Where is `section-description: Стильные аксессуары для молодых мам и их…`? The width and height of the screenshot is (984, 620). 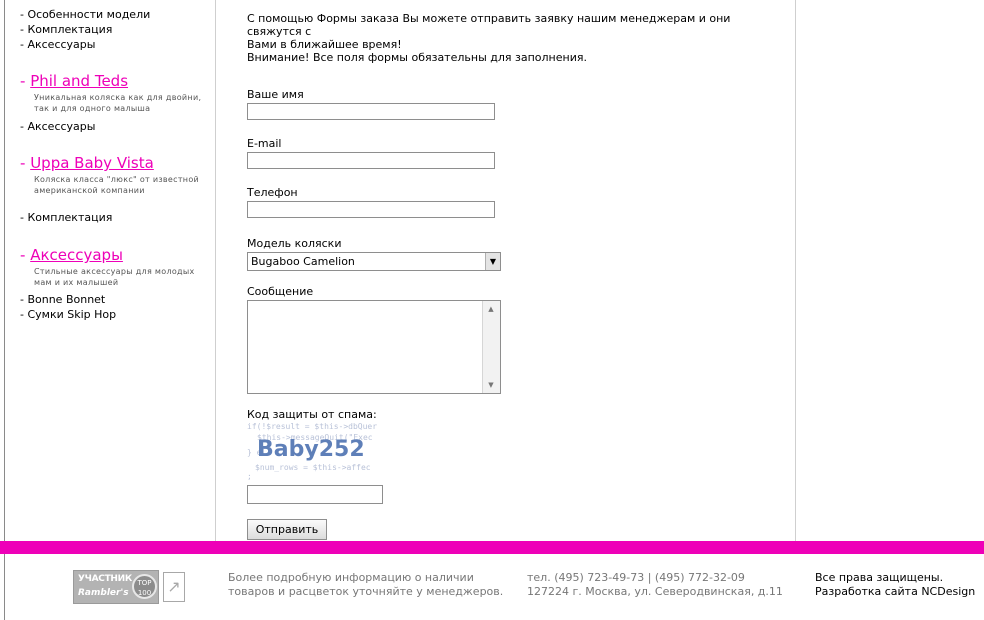 section-description: Стильные аксессуары для молодых мам и их… is located at coordinates (114, 277).